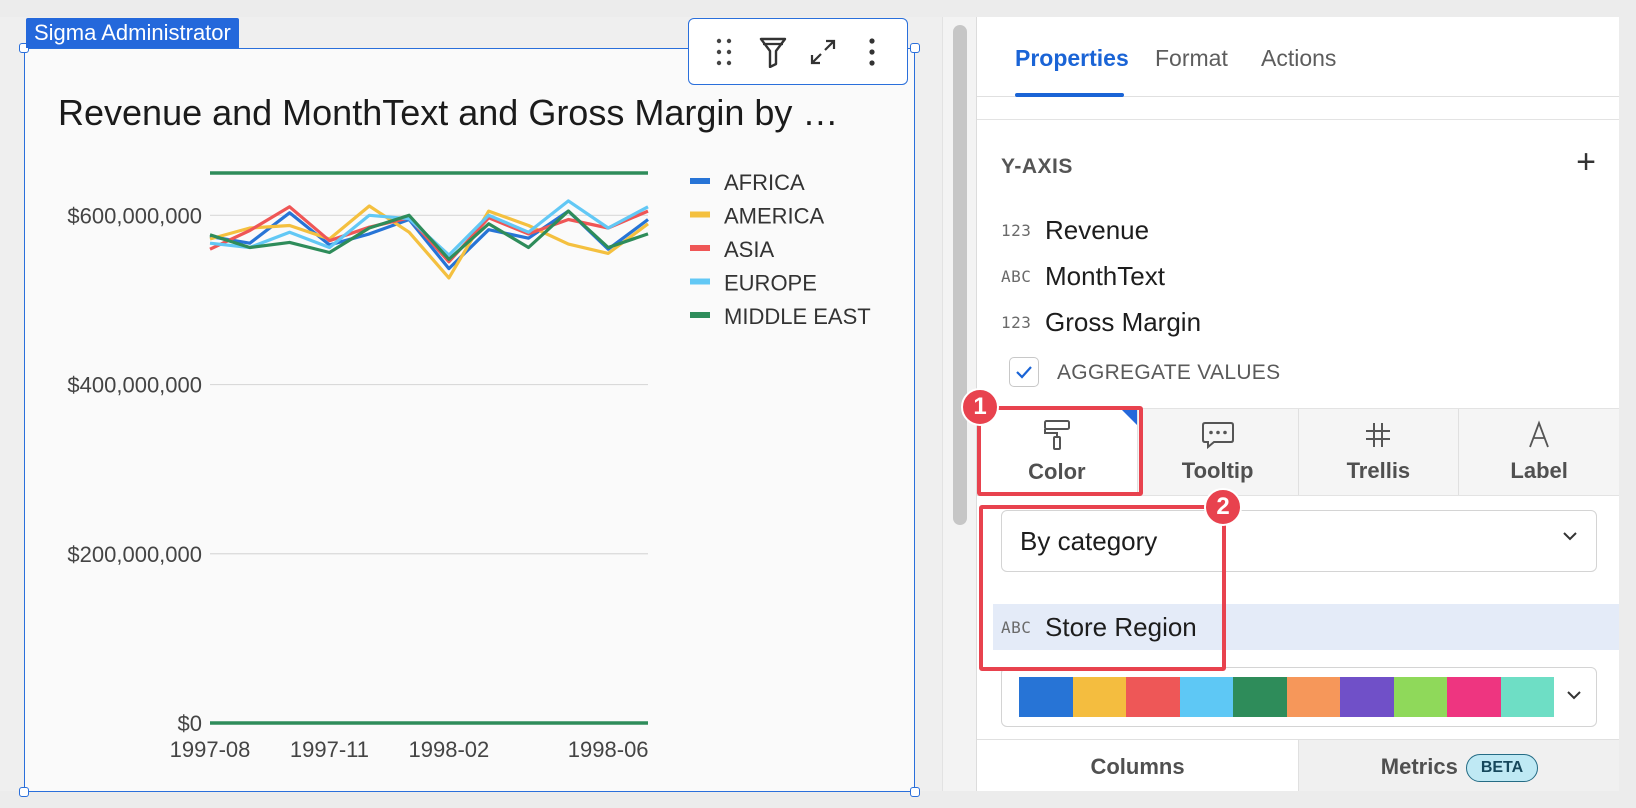  I want to click on y-axis-section-label: Y-AXIS, so click(1037, 166).